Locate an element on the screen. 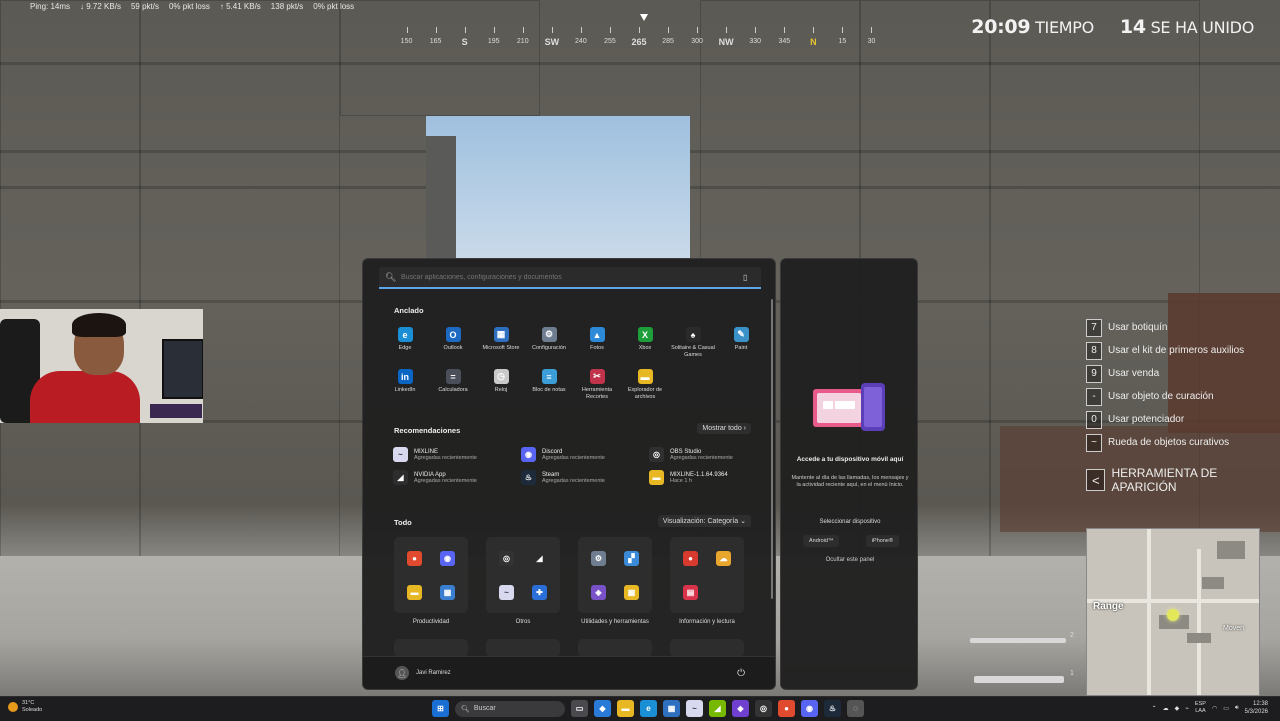  compass-tick-label: 300 is located at coordinates (697, 41).